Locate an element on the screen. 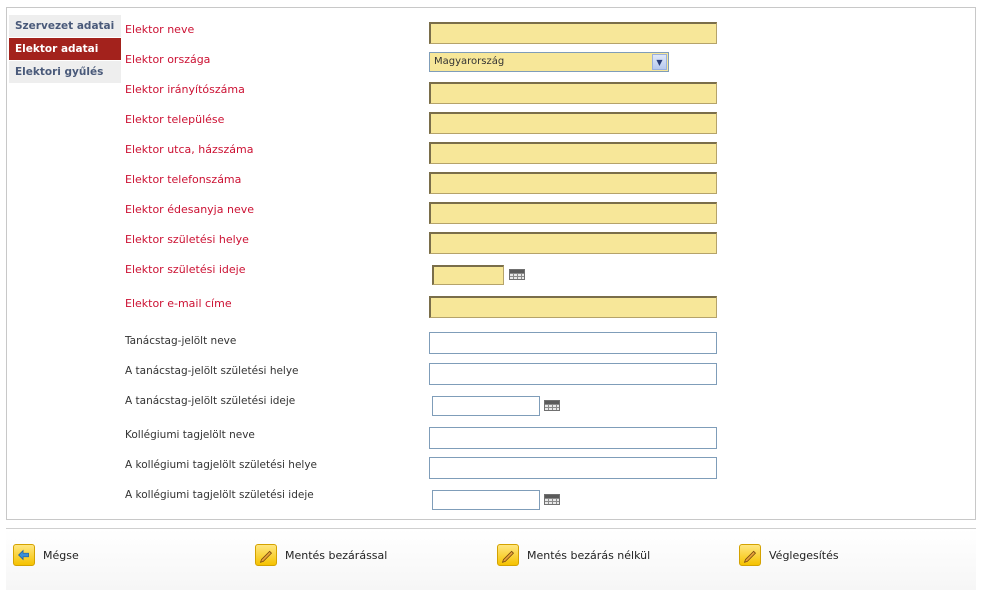 The image size is (984, 594). save-noclose-label: Mentés bezárás nélkül is located at coordinates (589, 555).